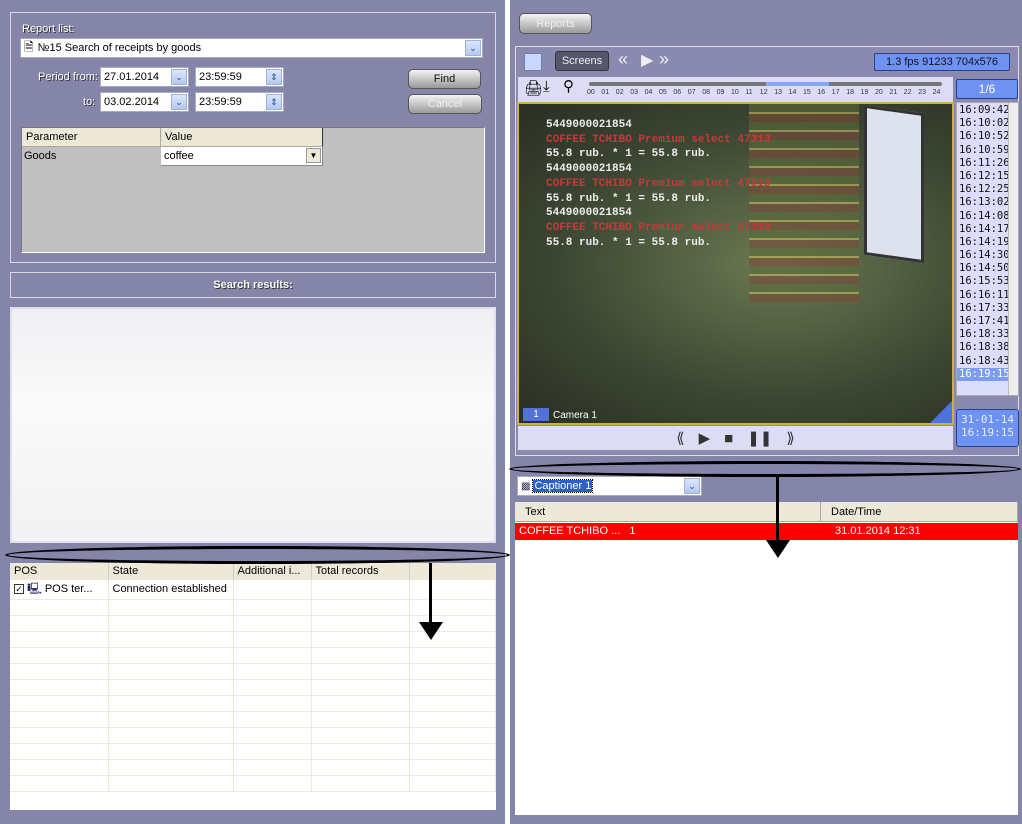 This screenshot has height=824, width=1022. I want to click on param-value-goods: coffee ▼, so click(242, 156).